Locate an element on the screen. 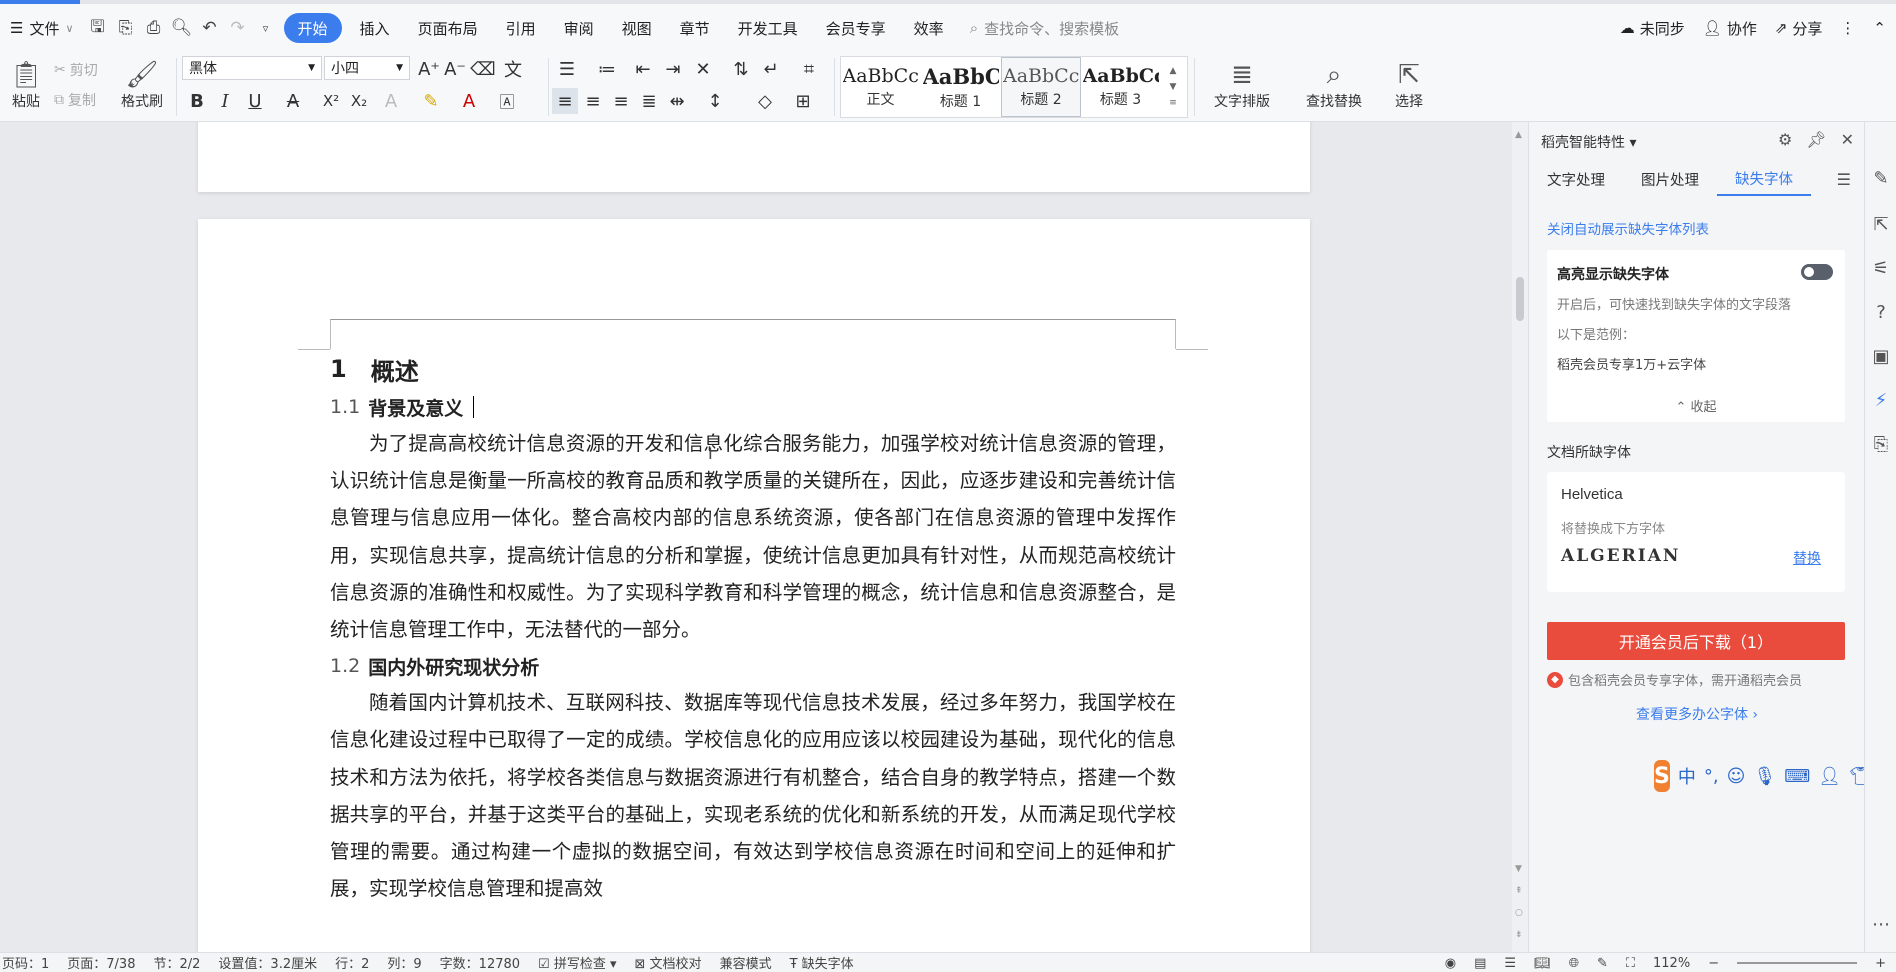 The width and height of the screenshot is (1896, 972). microphone-icon: 🎙︎ is located at coordinates (1764, 776).